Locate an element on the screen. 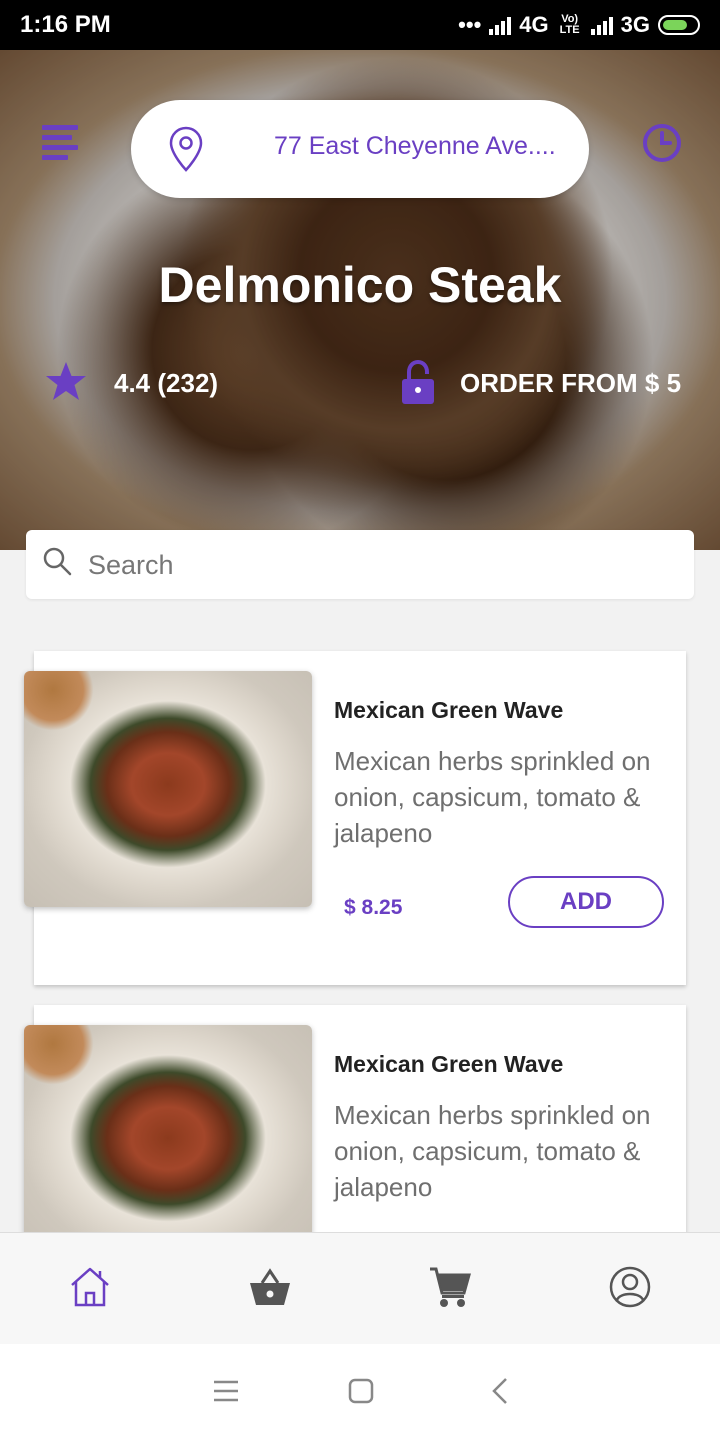 The width and height of the screenshot is (720, 1440). rating-text: 4.4 (232) is located at coordinates (166, 383).